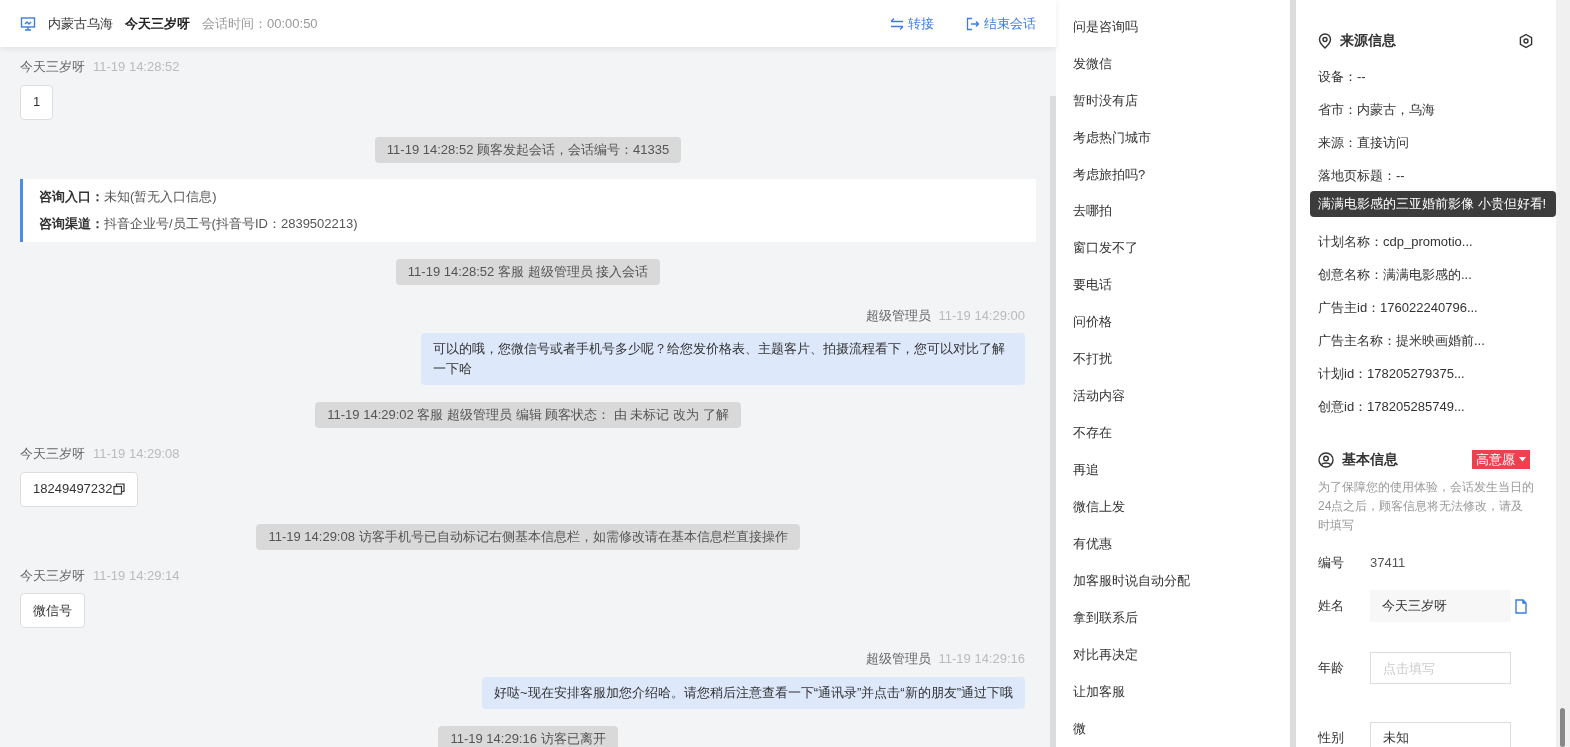 The image size is (1570, 747). I want to click on message-time: 11-19 14:29:00, so click(981, 315).